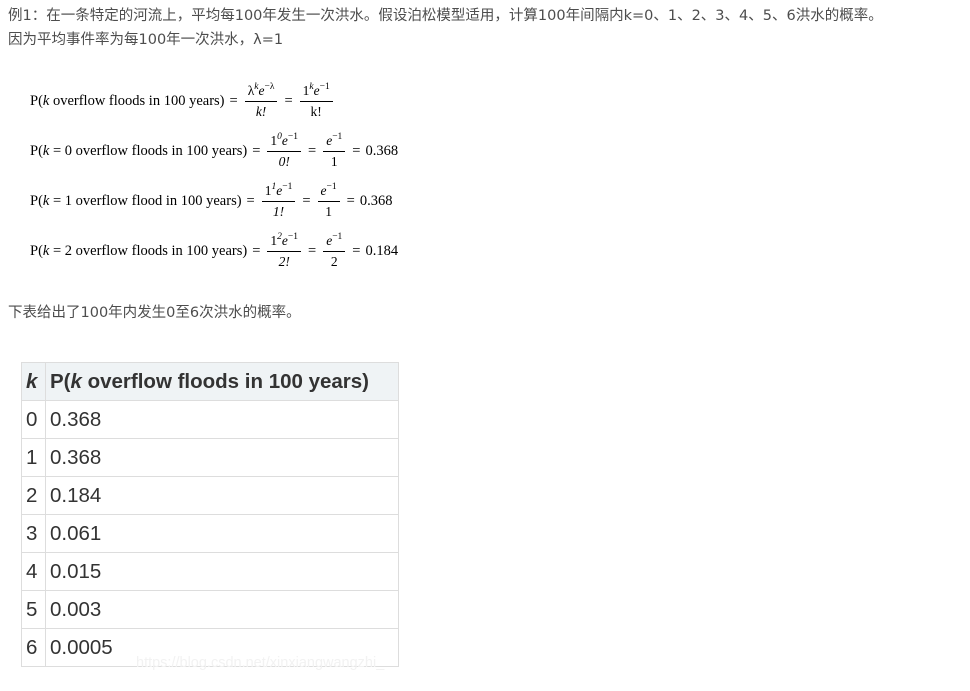 The image size is (970, 691). What do you see at coordinates (139, 250) in the screenshot?
I see `formula-lhs: P(k = 2 overflow floods in 100 years)` at bounding box center [139, 250].